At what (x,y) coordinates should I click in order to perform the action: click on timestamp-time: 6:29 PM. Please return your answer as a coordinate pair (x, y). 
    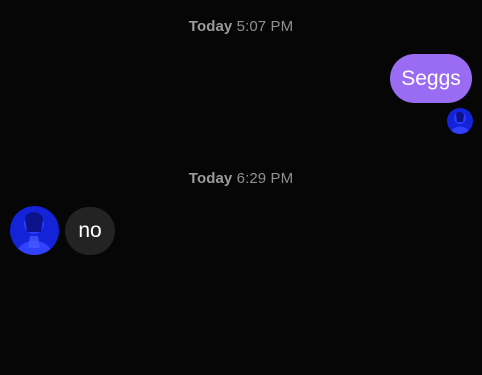
    Looking at the image, I should click on (265, 178).